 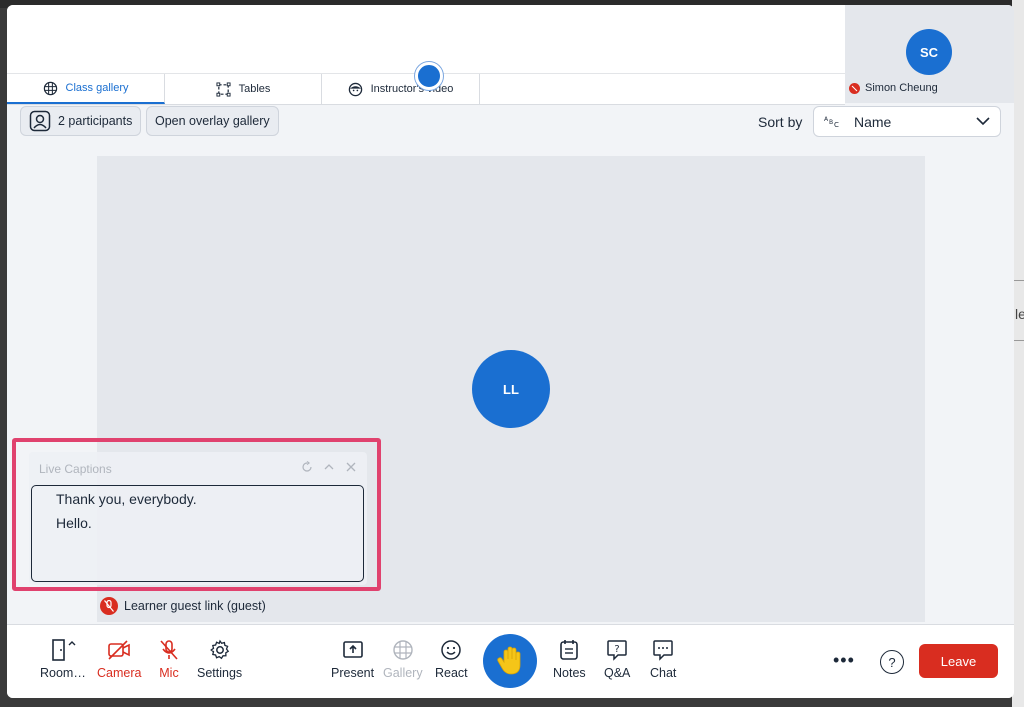 What do you see at coordinates (355, 89) in the screenshot?
I see `instructor-icon` at bounding box center [355, 89].